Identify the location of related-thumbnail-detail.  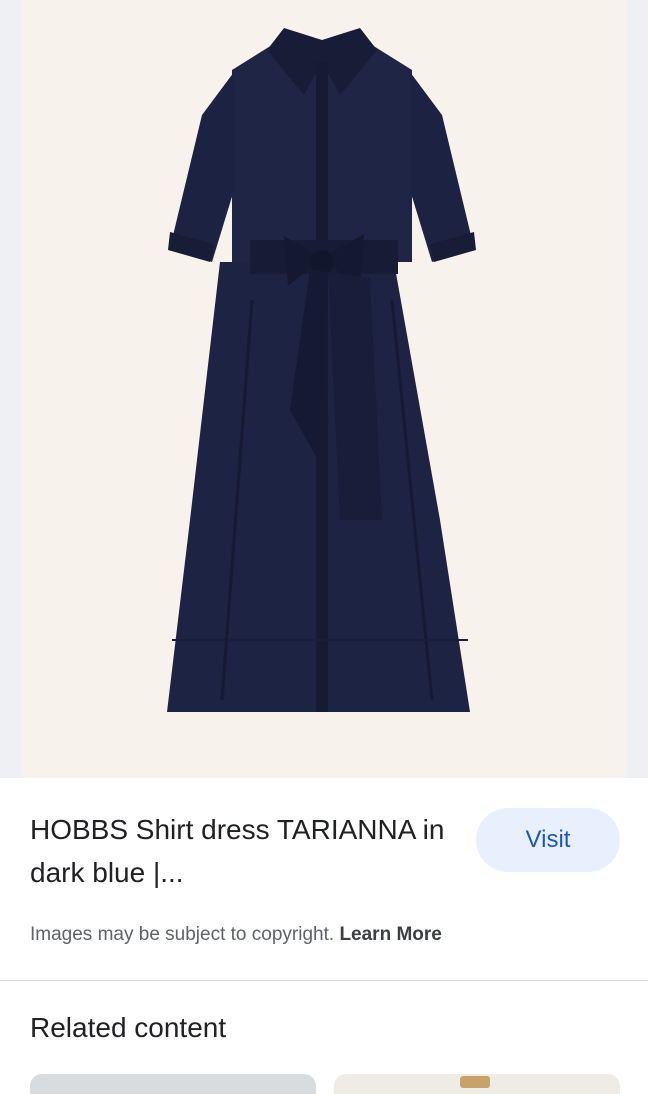
(475, 1082).